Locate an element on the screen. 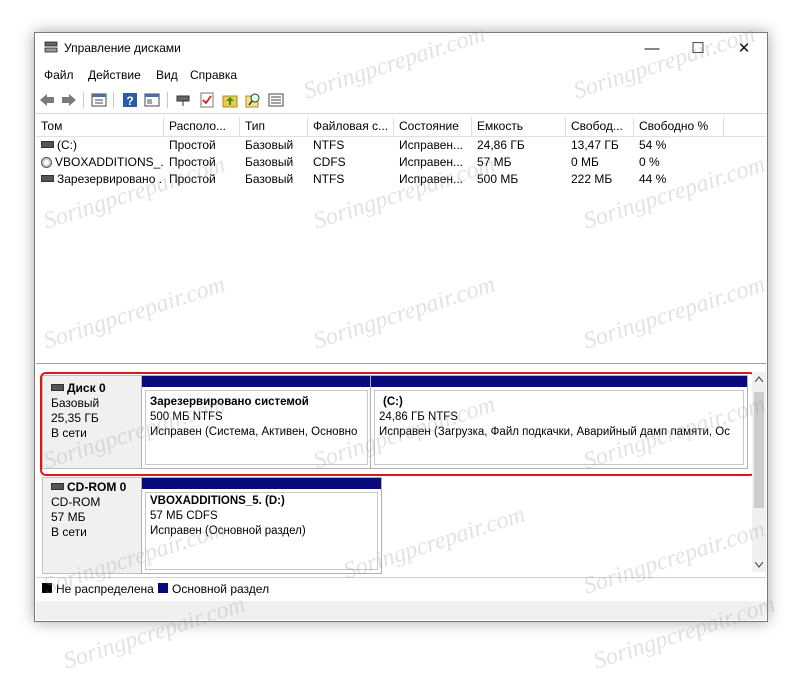 This screenshot has height=676, width=800. disk-kind: CD-ROM is located at coordinates (76, 502).